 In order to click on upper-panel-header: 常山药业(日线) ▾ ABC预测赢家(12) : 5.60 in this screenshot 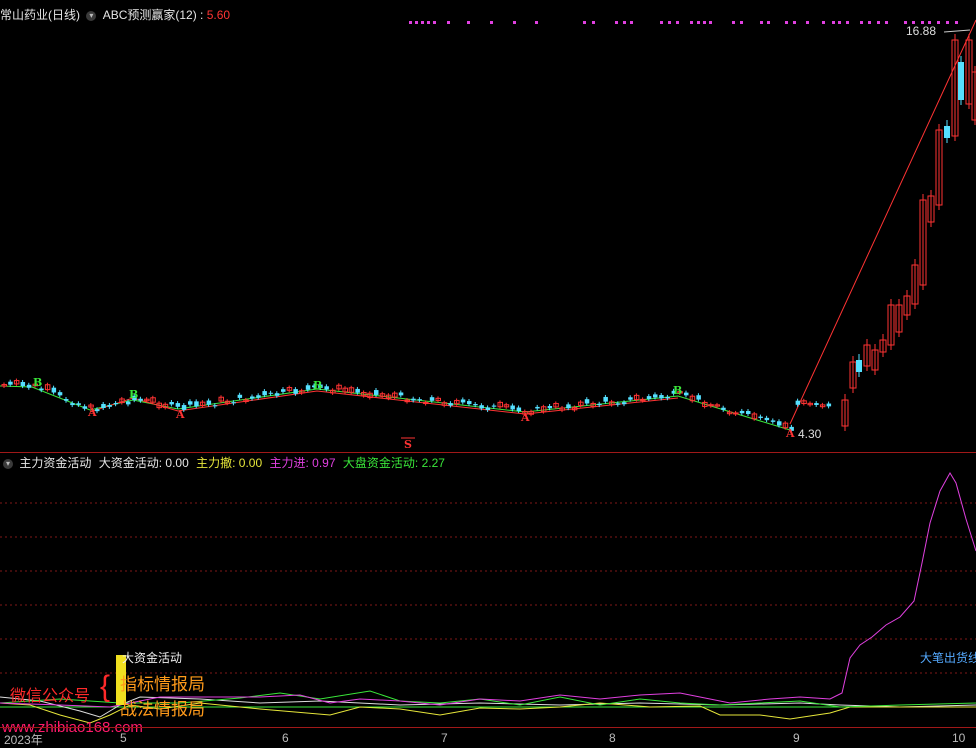, I will do `click(115, 14)`.